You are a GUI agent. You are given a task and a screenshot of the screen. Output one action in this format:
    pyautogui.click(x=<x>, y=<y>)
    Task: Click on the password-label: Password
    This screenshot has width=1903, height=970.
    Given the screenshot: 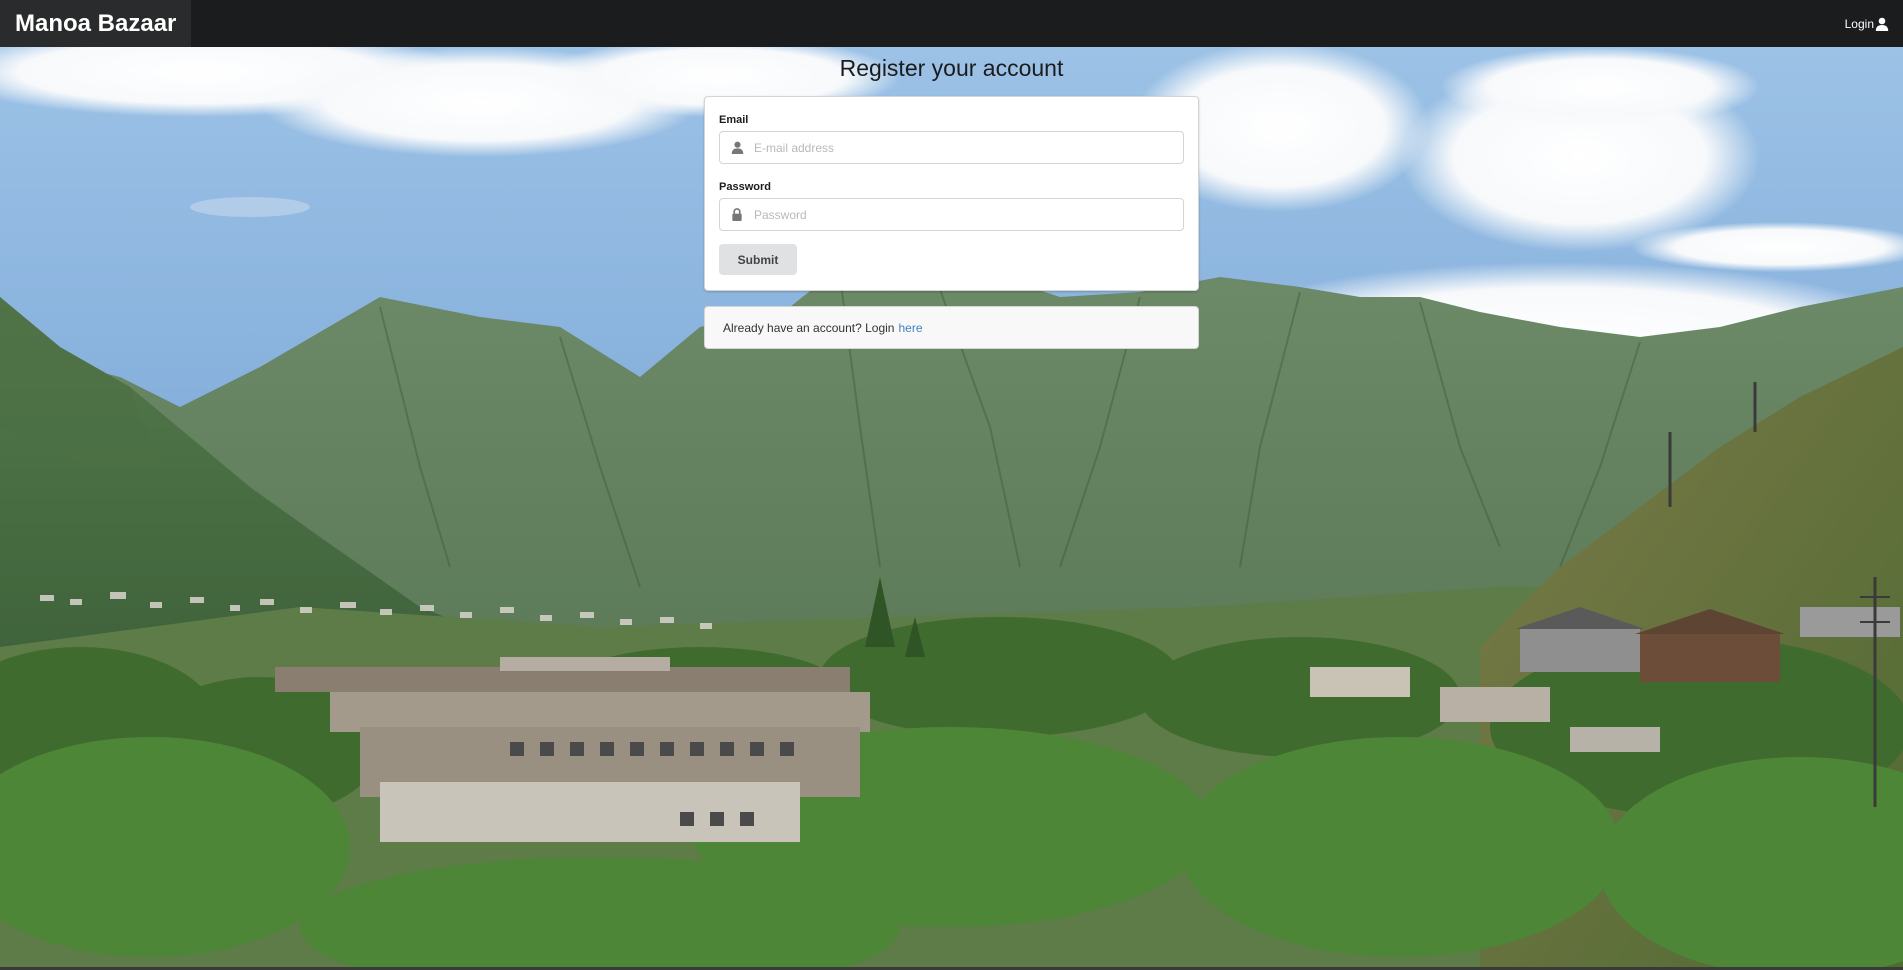 What is the action you would take?
    pyautogui.click(x=745, y=187)
    